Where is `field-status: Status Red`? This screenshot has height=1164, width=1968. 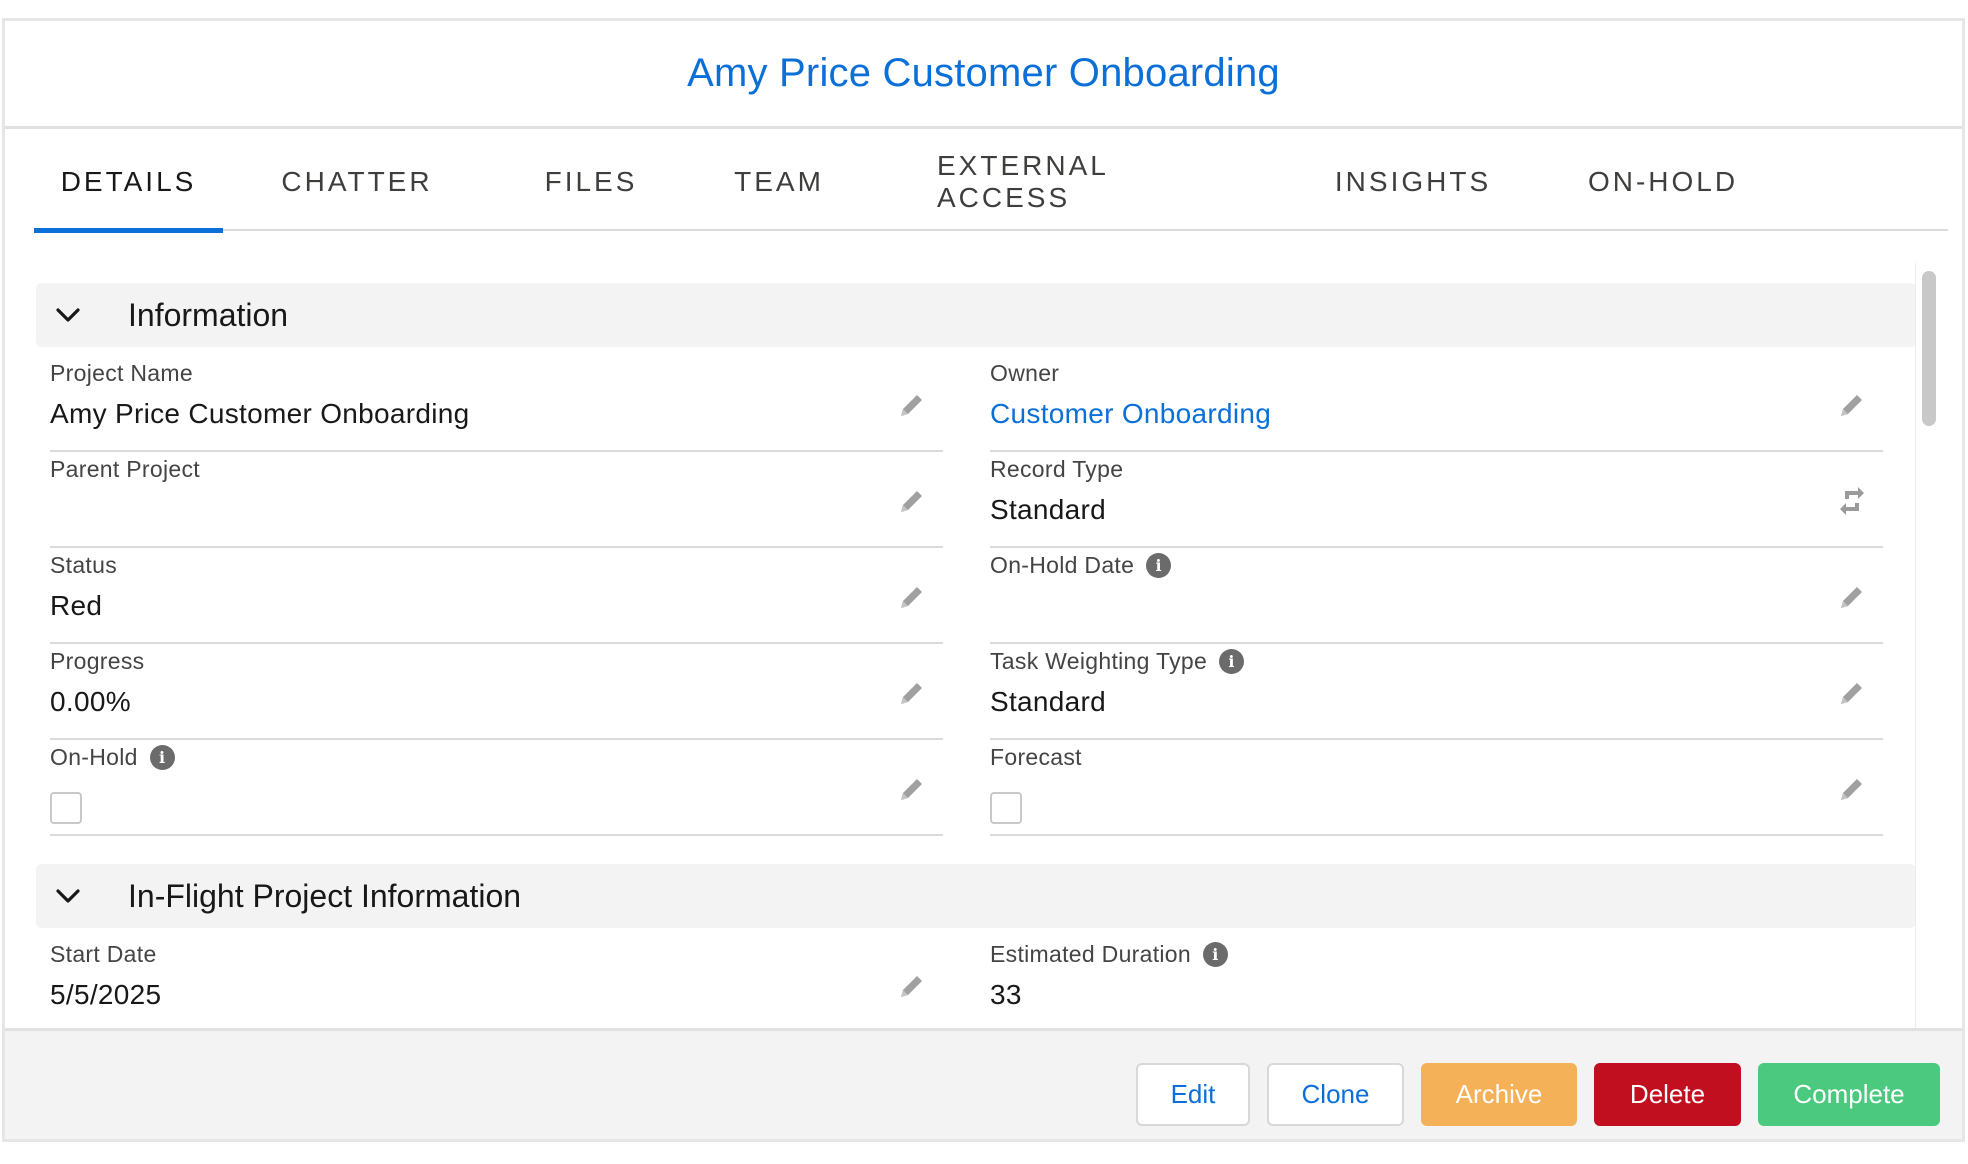
field-status: Status Red is located at coordinates (496, 596).